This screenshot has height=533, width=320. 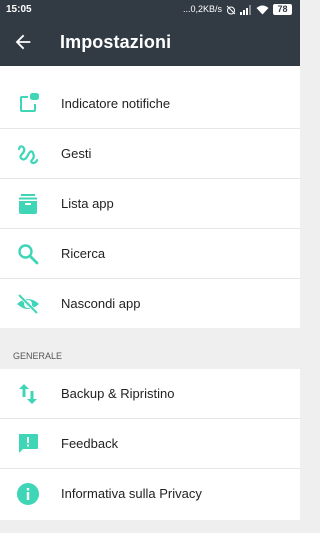 What do you see at coordinates (150, 304) in the screenshot?
I see `setting-hide-apps: Nascondi app` at bounding box center [150, 304].